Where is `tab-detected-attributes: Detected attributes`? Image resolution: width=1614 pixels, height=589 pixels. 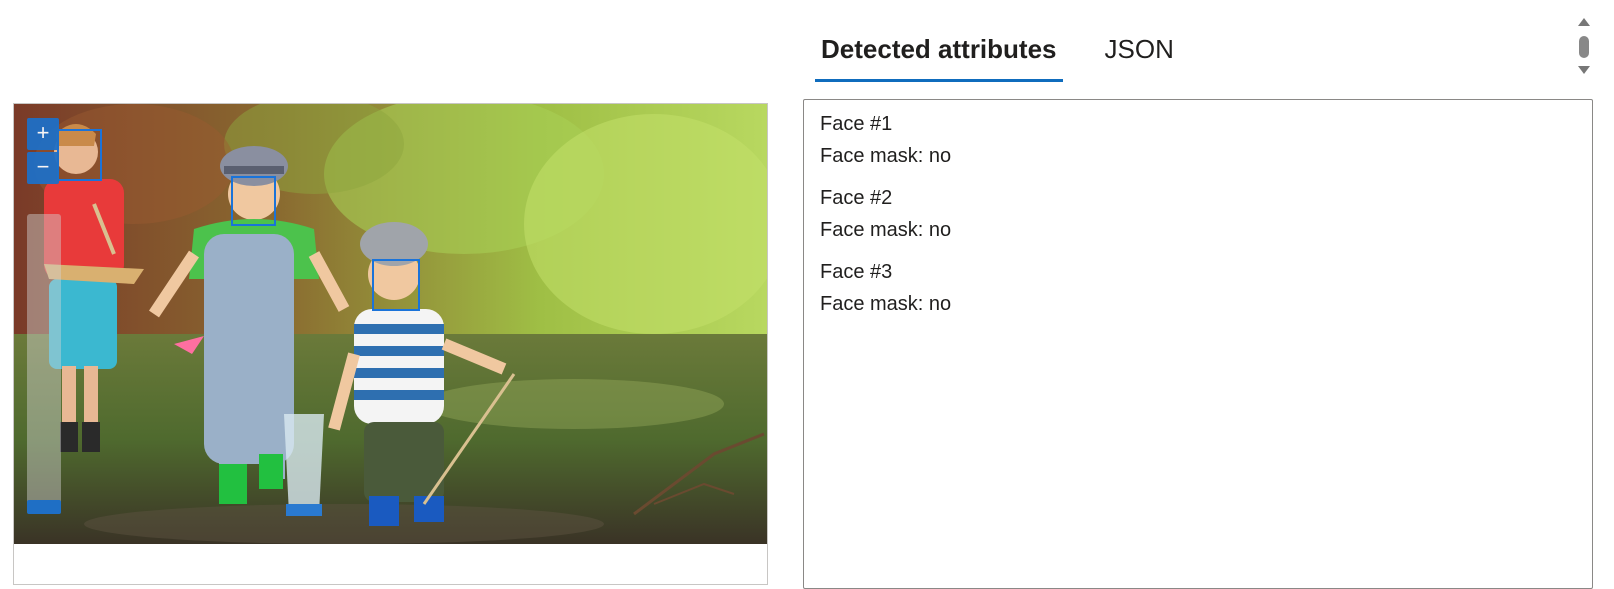
tab-detected-attributes: Detected attributes is located at coordinates (939, 55).